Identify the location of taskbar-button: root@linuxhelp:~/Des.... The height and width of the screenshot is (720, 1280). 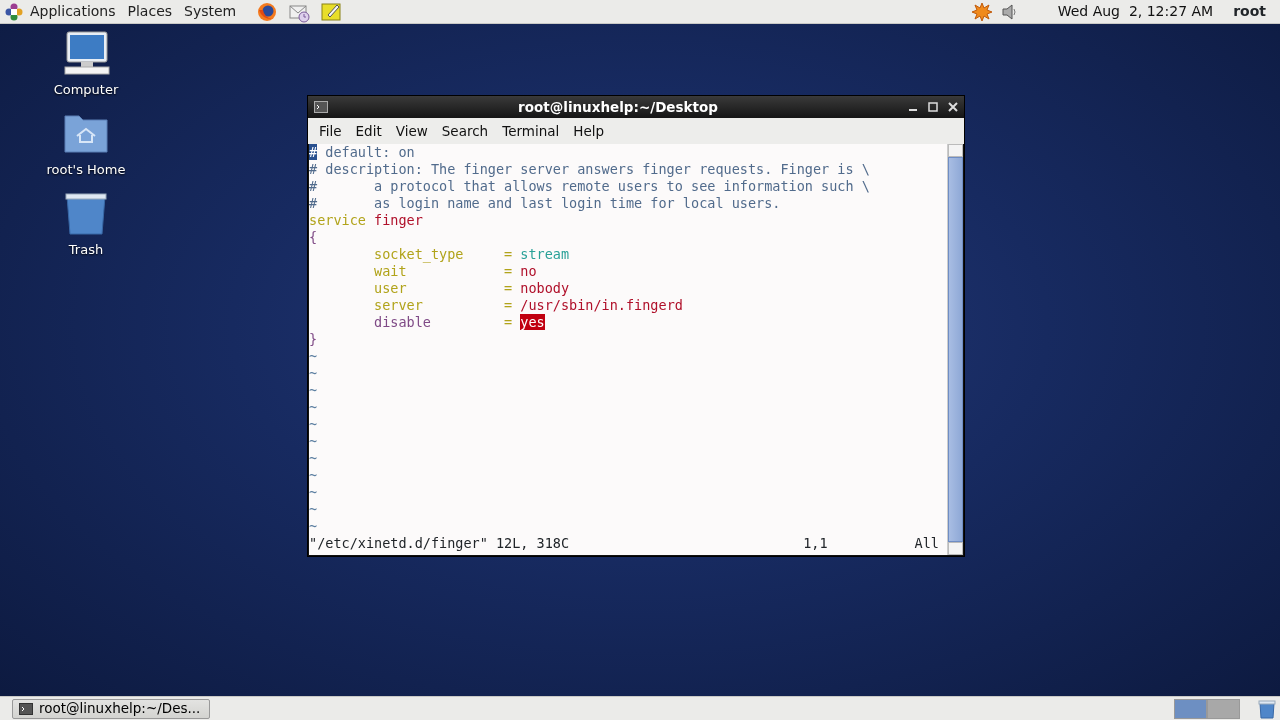
(111, 708).